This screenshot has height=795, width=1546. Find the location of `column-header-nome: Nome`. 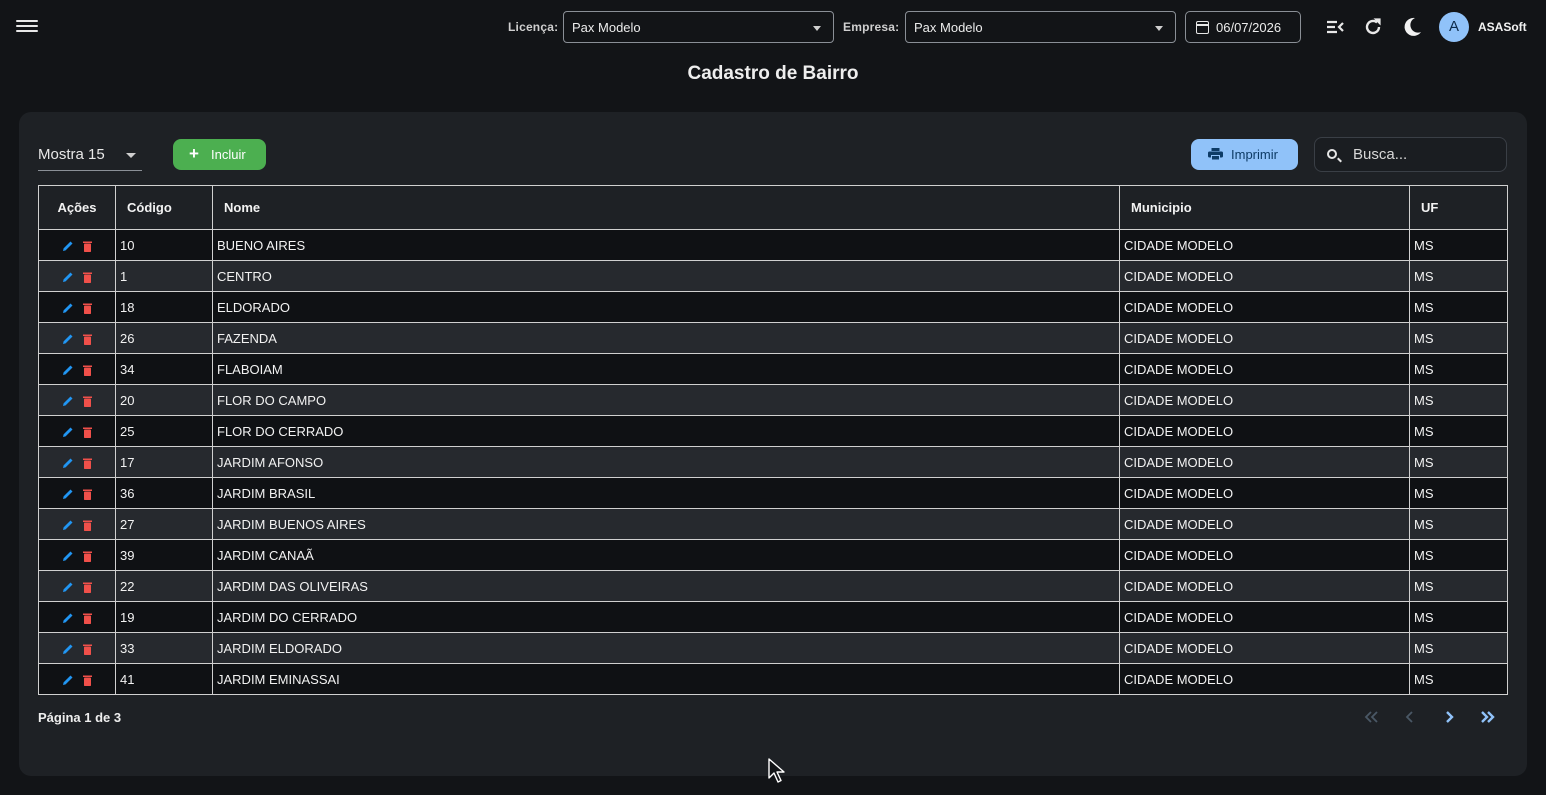

column-header-nome: Nome is located at coordinates (666, 207).